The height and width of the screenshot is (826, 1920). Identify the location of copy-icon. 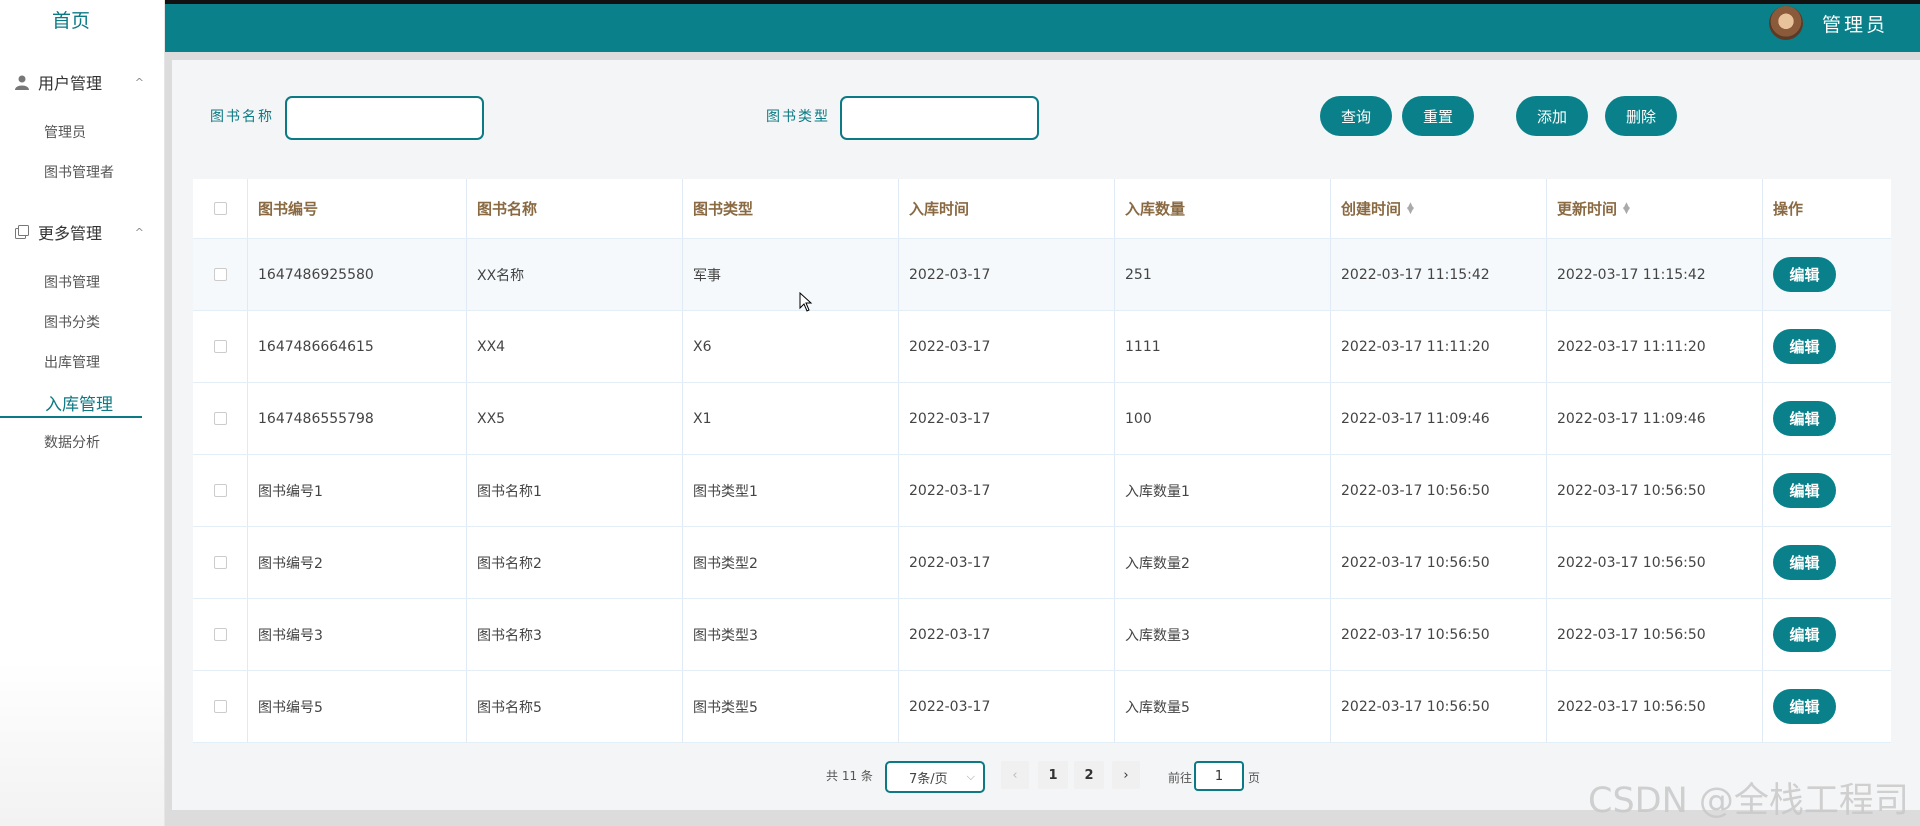
(22, 232).